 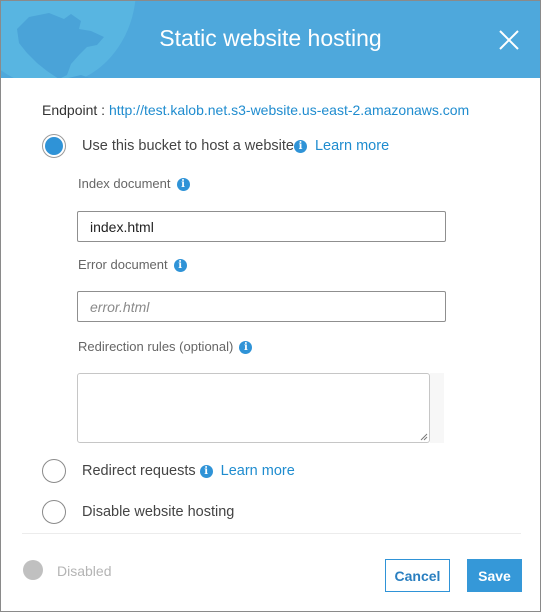 What do you see at coordinates (33, 570) in the screenshot?
I see `status-indicator-icon` at bounding box center [33, 570].